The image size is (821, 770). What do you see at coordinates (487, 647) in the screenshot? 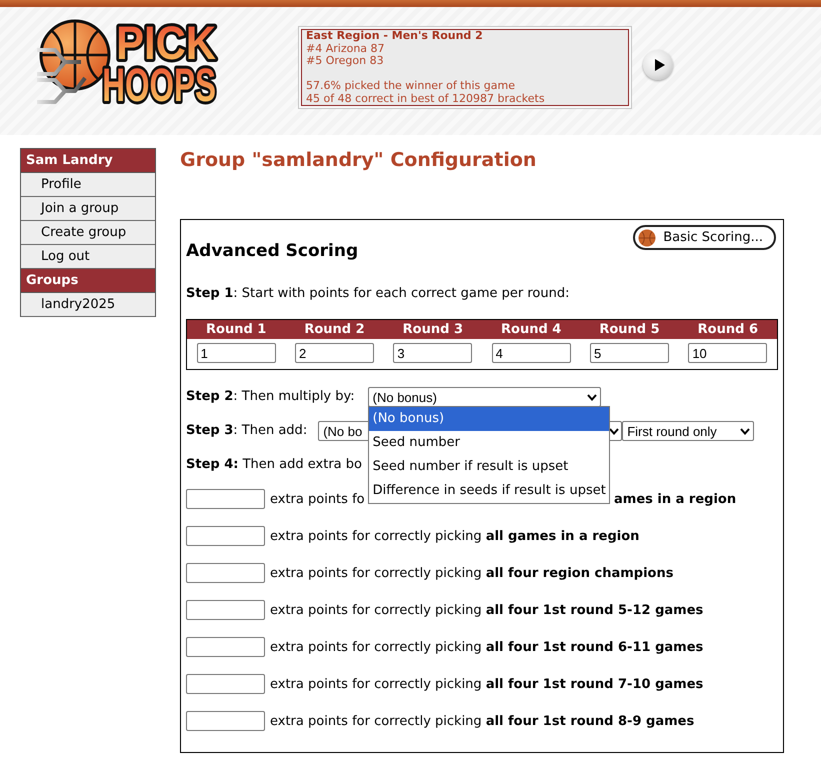
I see `bonus-description: extra points for correctly picking all four 1st round 6-11 games` at bounding box center [487, 647].